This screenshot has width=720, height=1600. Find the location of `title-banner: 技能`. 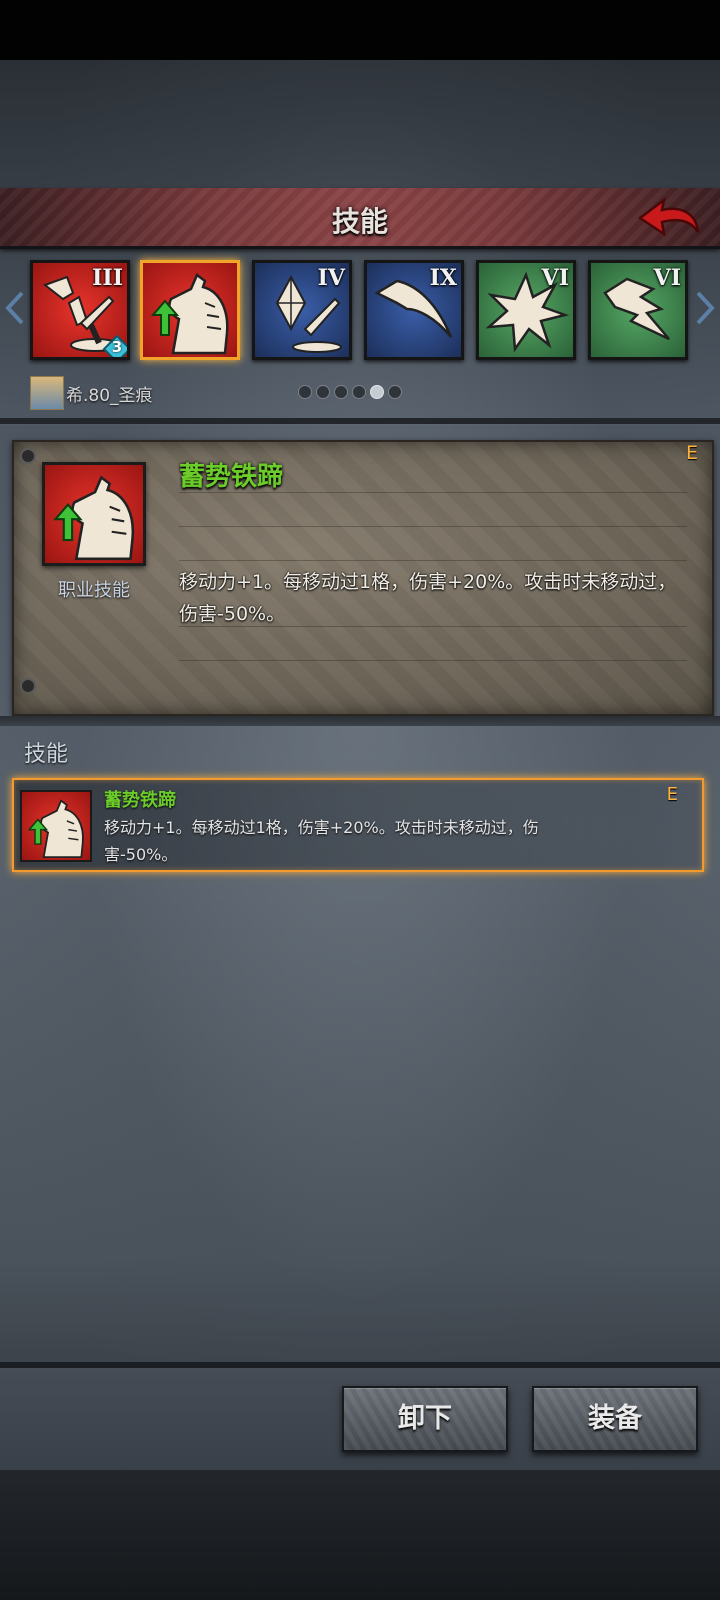

title-banner: 技能 is located at coordinates (360, 218).